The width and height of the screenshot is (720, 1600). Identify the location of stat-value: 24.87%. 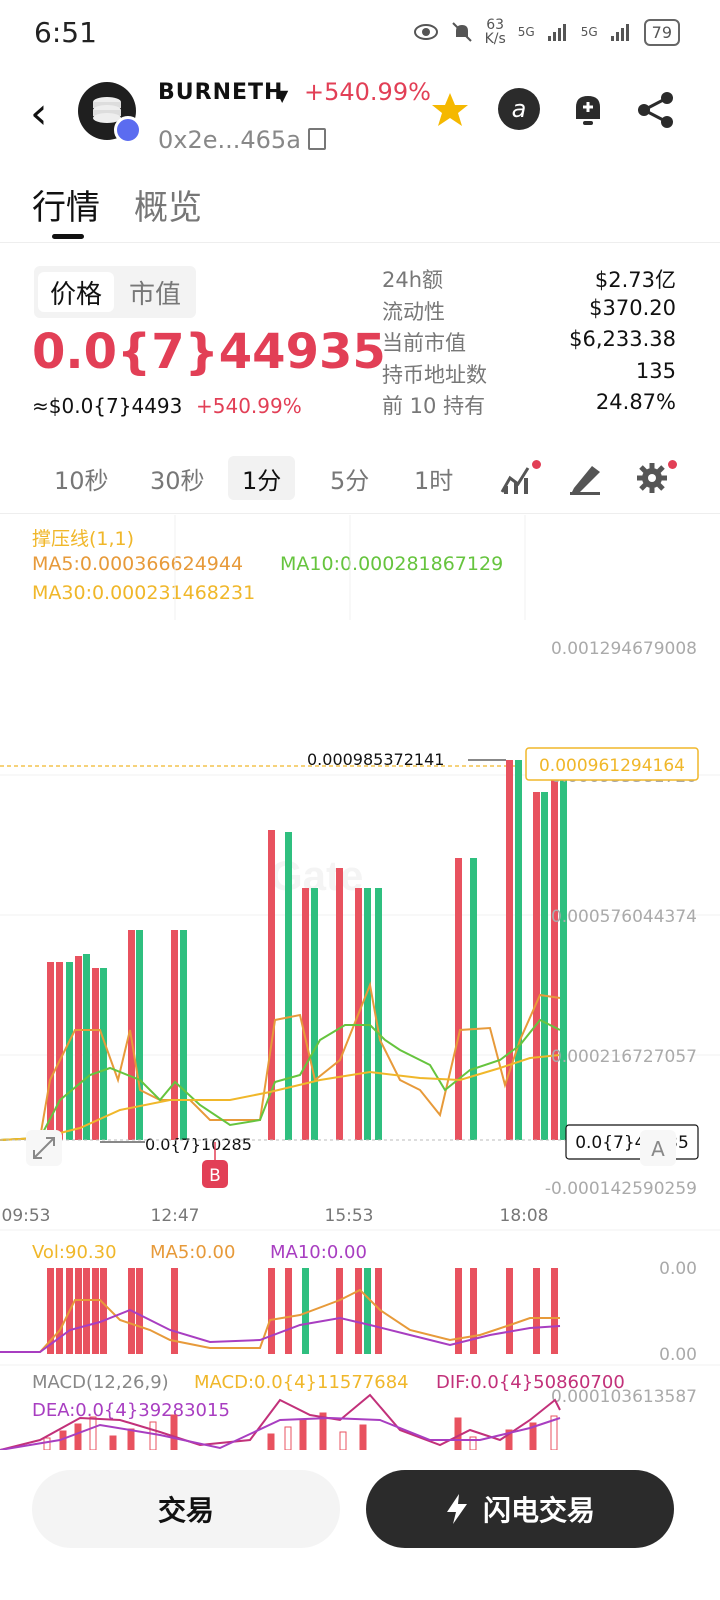
(635, 402).